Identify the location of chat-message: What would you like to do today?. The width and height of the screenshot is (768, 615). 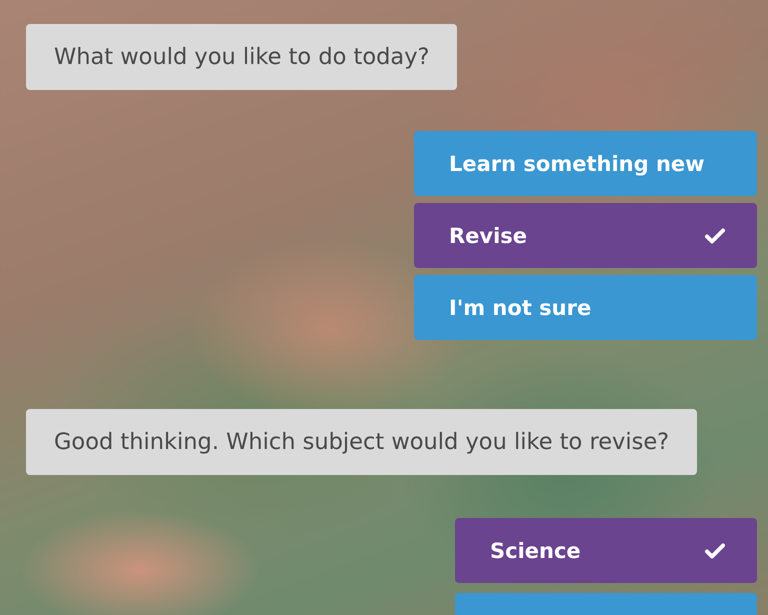
(242, 57).